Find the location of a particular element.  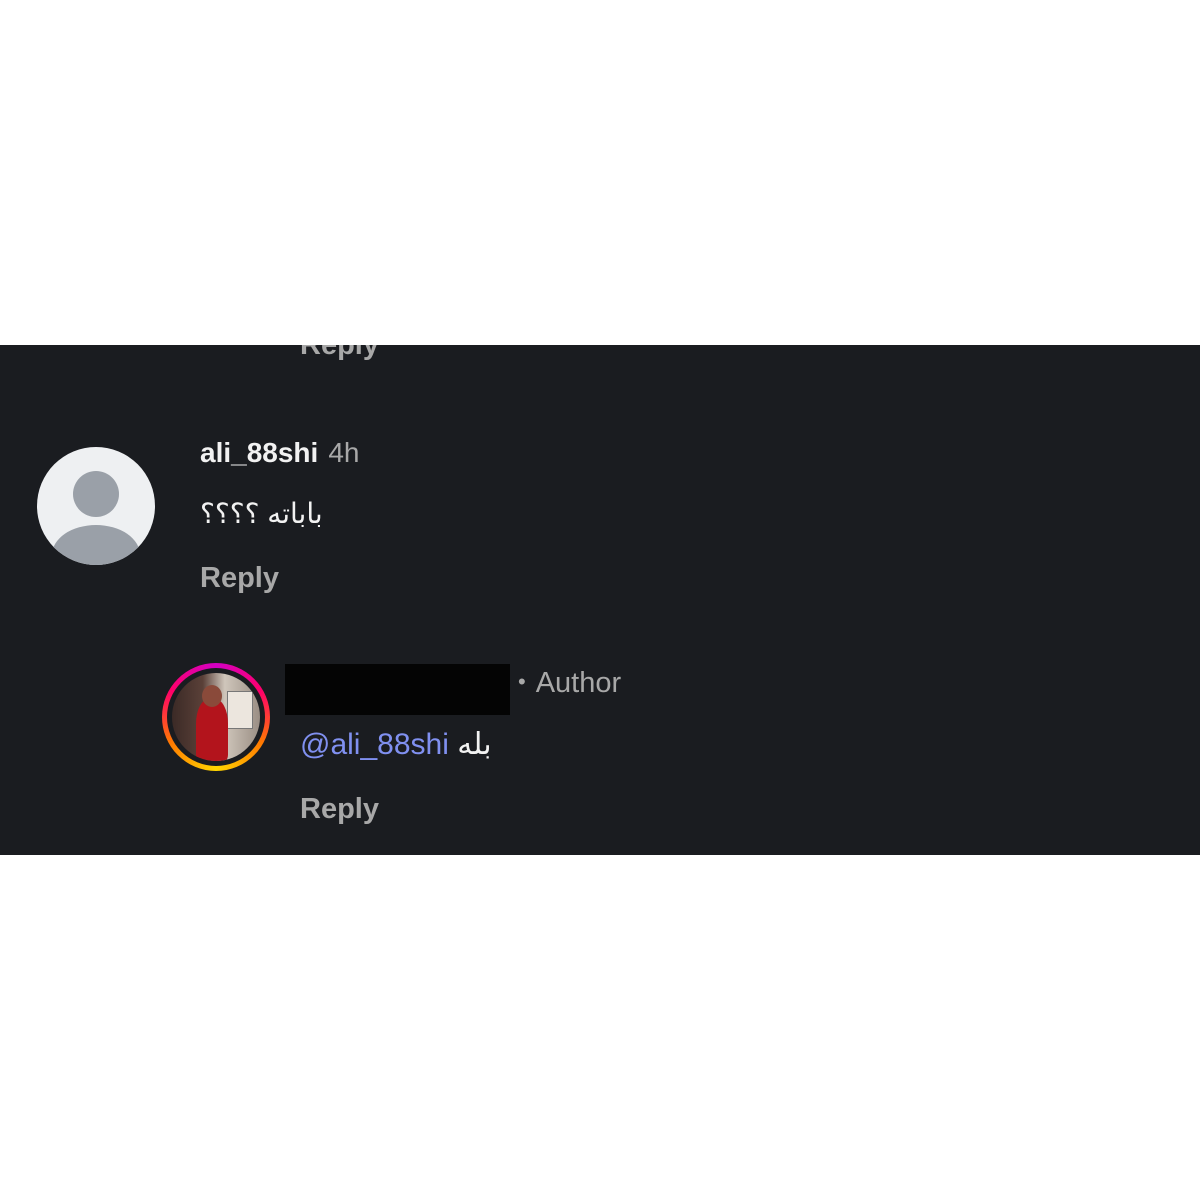

photo-head-shape is located at coordinates (212, 696).